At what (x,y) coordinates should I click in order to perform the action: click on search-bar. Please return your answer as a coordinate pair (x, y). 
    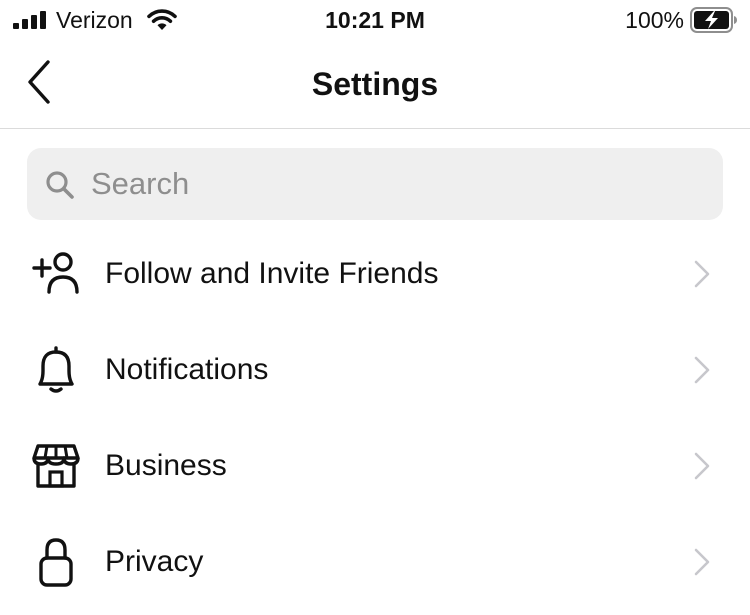
    Looking at the image, I should click on (375, 184).